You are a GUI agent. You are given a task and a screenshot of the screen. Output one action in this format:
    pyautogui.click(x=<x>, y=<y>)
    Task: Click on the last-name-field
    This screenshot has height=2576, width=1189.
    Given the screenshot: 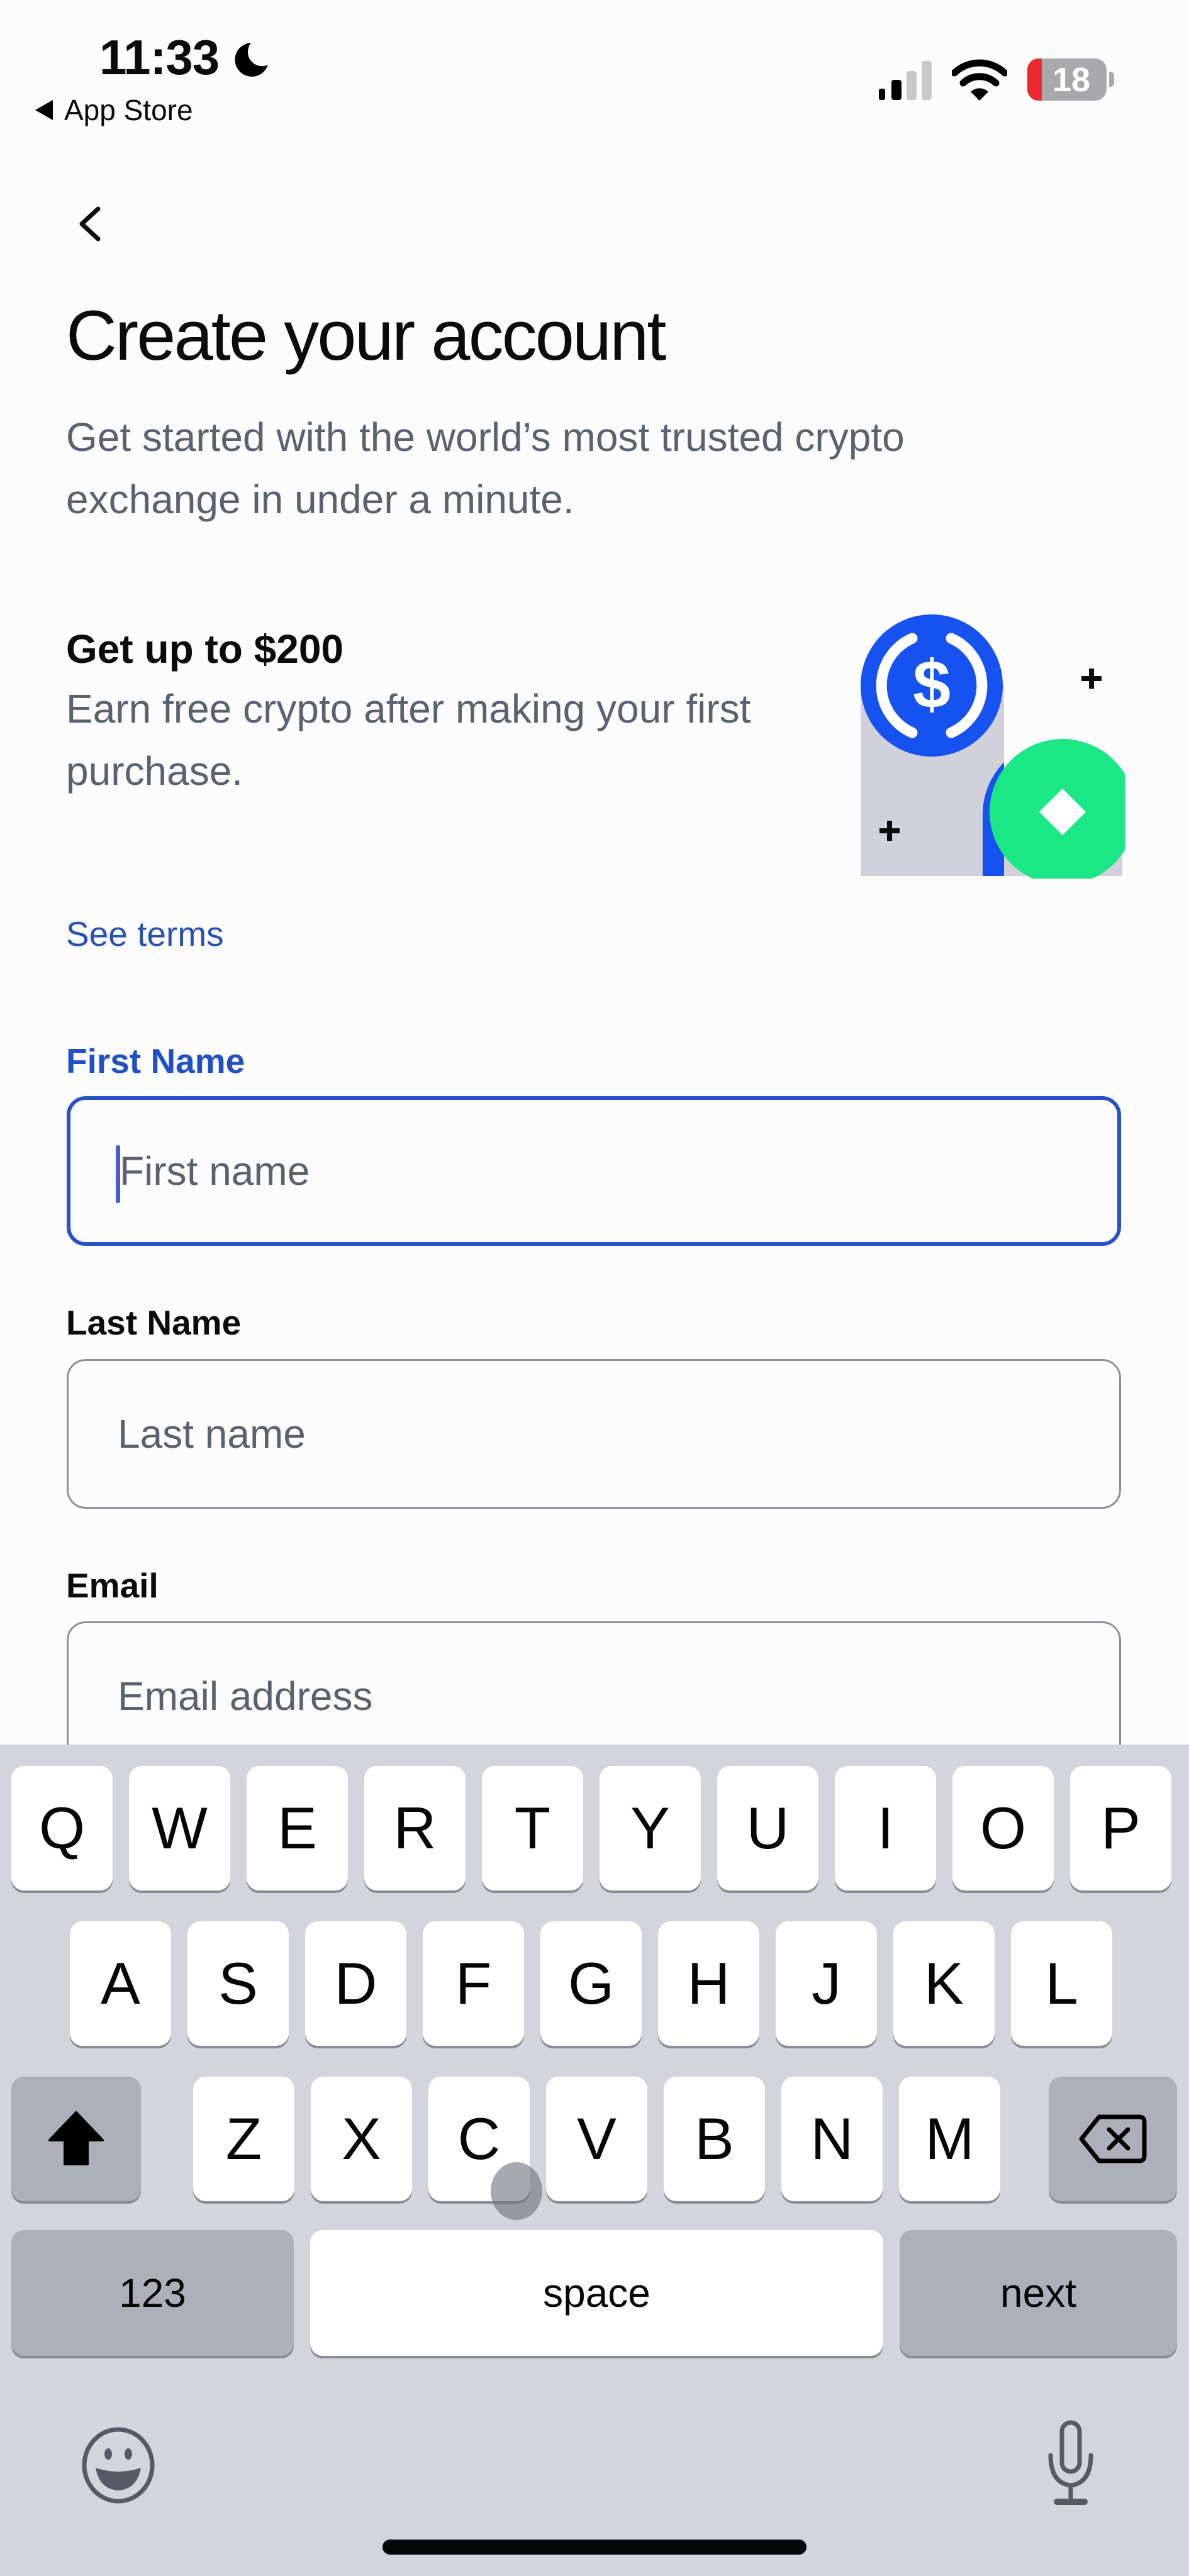 What is the action you would take?
    pyautogui.click(x=594, y=1434)
    